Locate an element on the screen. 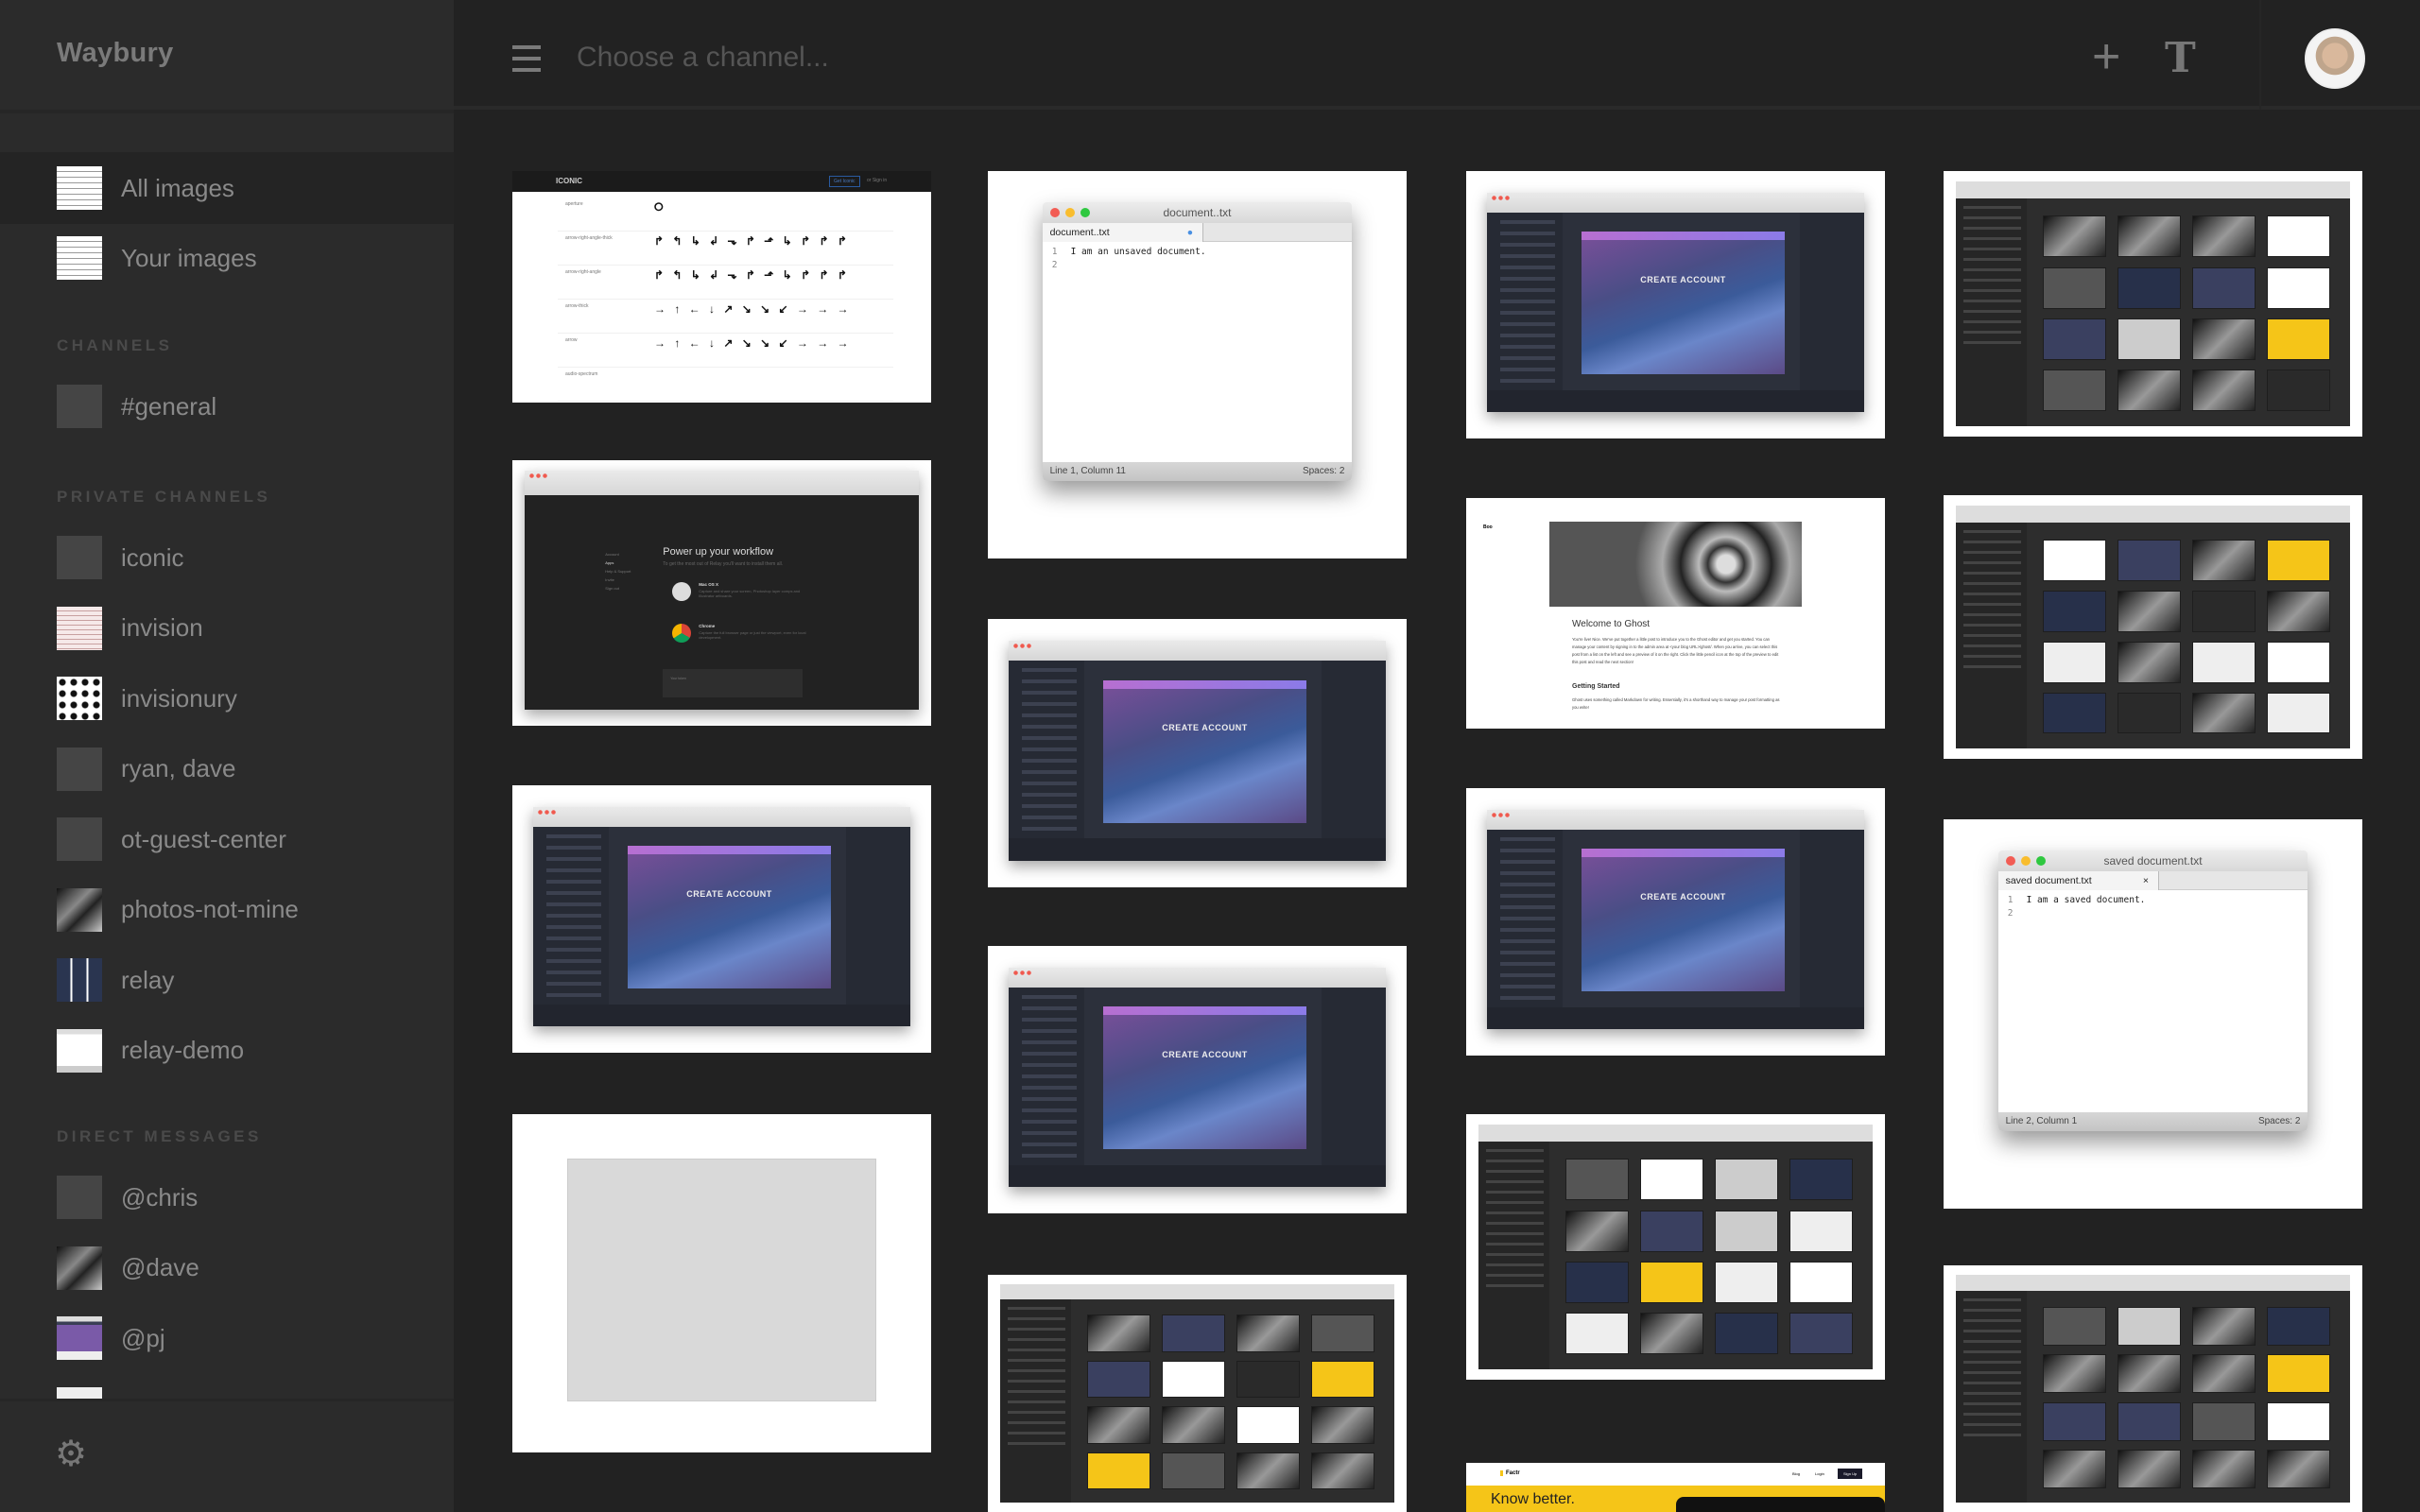 The height and width of the screenshot is (1512, 2420). sidebar-item-photos-not-mine: photos-not-mine is located at coordinates (227, 910).